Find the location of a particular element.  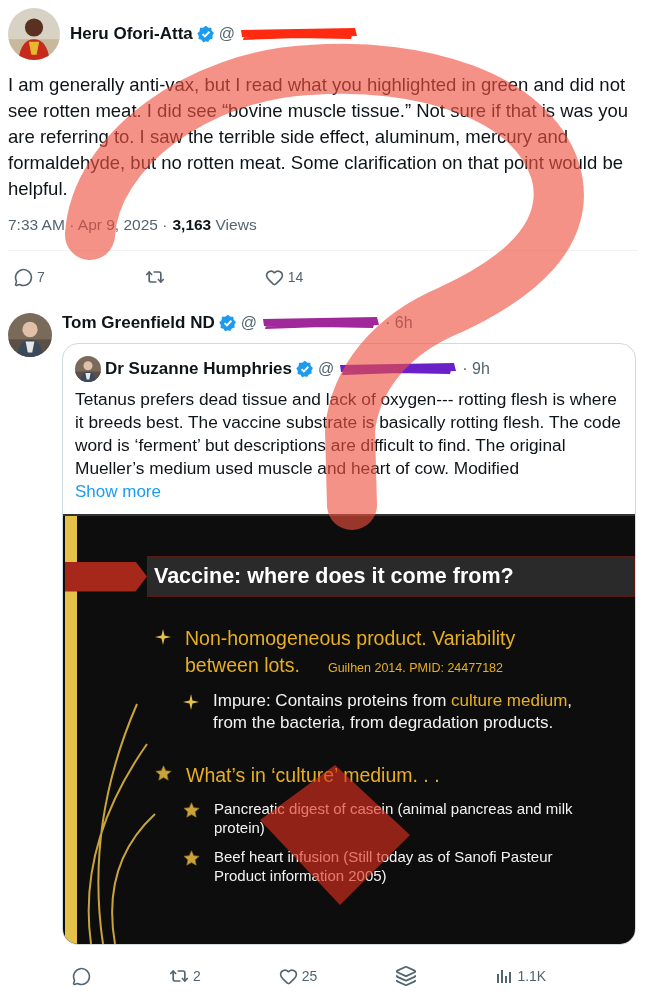

like-button: 14 is located at coordinates (284, 277).